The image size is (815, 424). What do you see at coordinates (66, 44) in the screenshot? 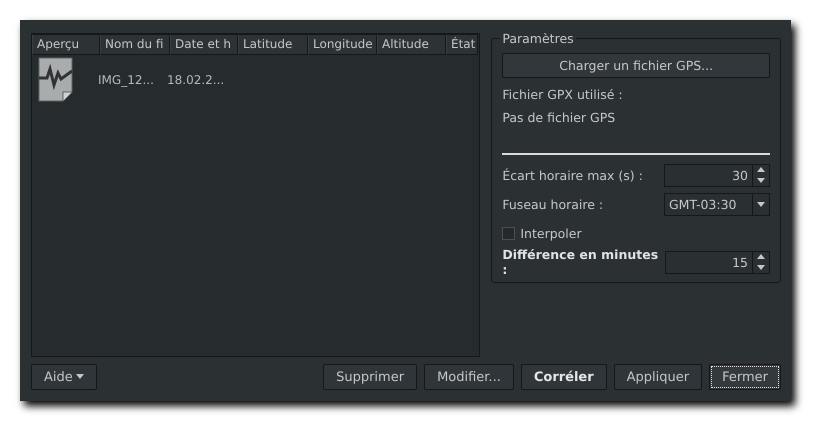
I see `column-header: Aperçu` at bounding box center [66, 44].